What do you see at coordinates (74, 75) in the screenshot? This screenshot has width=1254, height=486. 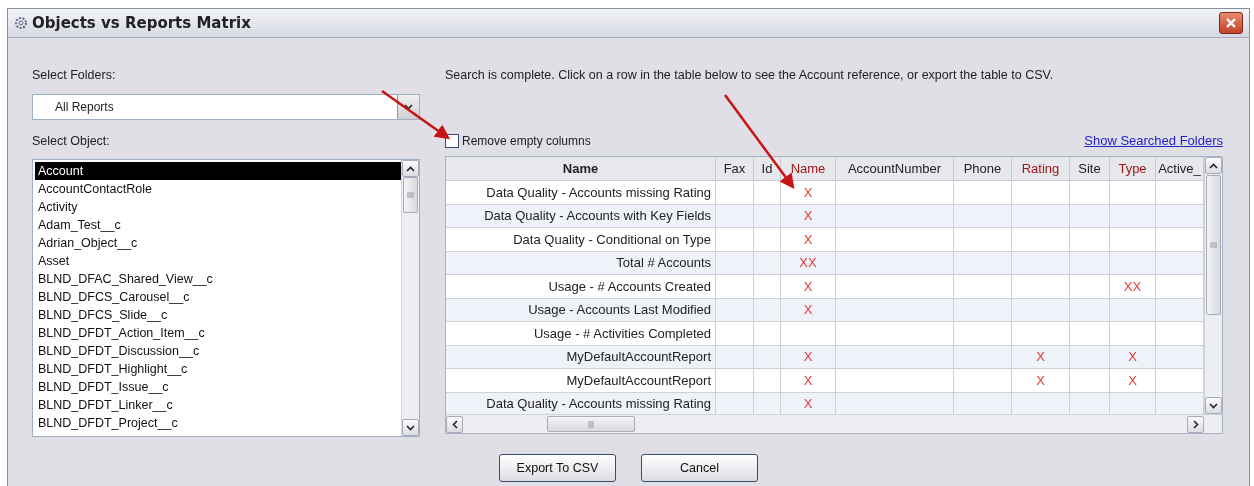 I see `field-label: Select Folders:` at bounding box center [74, 75].